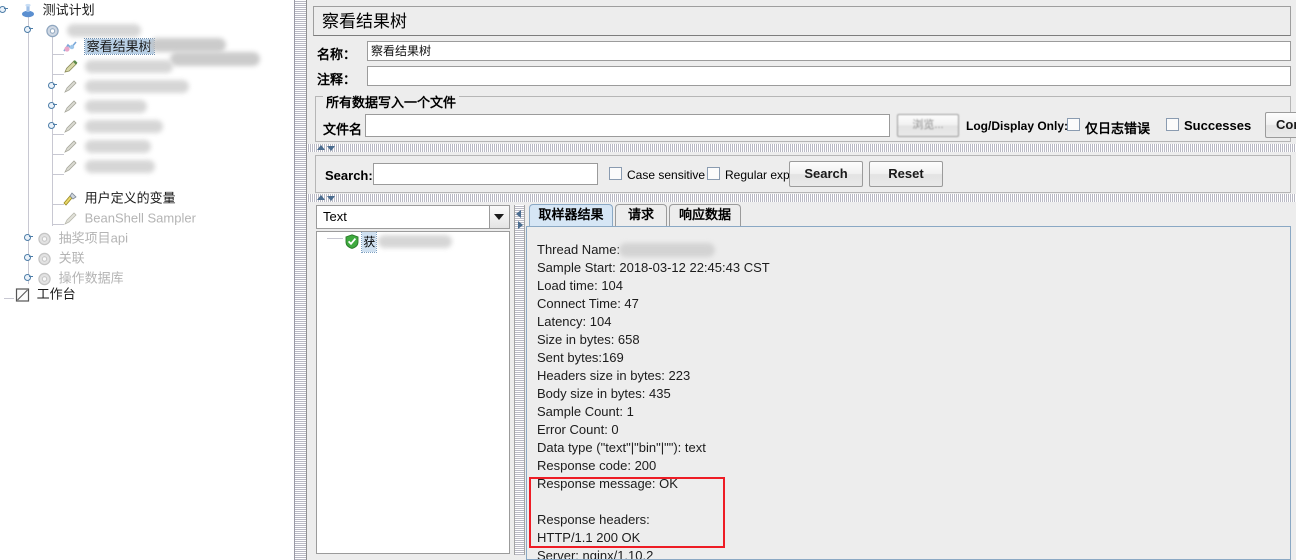 This screenshot has height=560, width=1296. What do you see at coordinates (70, 47) in the screenshot?
I see `view-results-tree-icon` at bounding box center [70, 47].